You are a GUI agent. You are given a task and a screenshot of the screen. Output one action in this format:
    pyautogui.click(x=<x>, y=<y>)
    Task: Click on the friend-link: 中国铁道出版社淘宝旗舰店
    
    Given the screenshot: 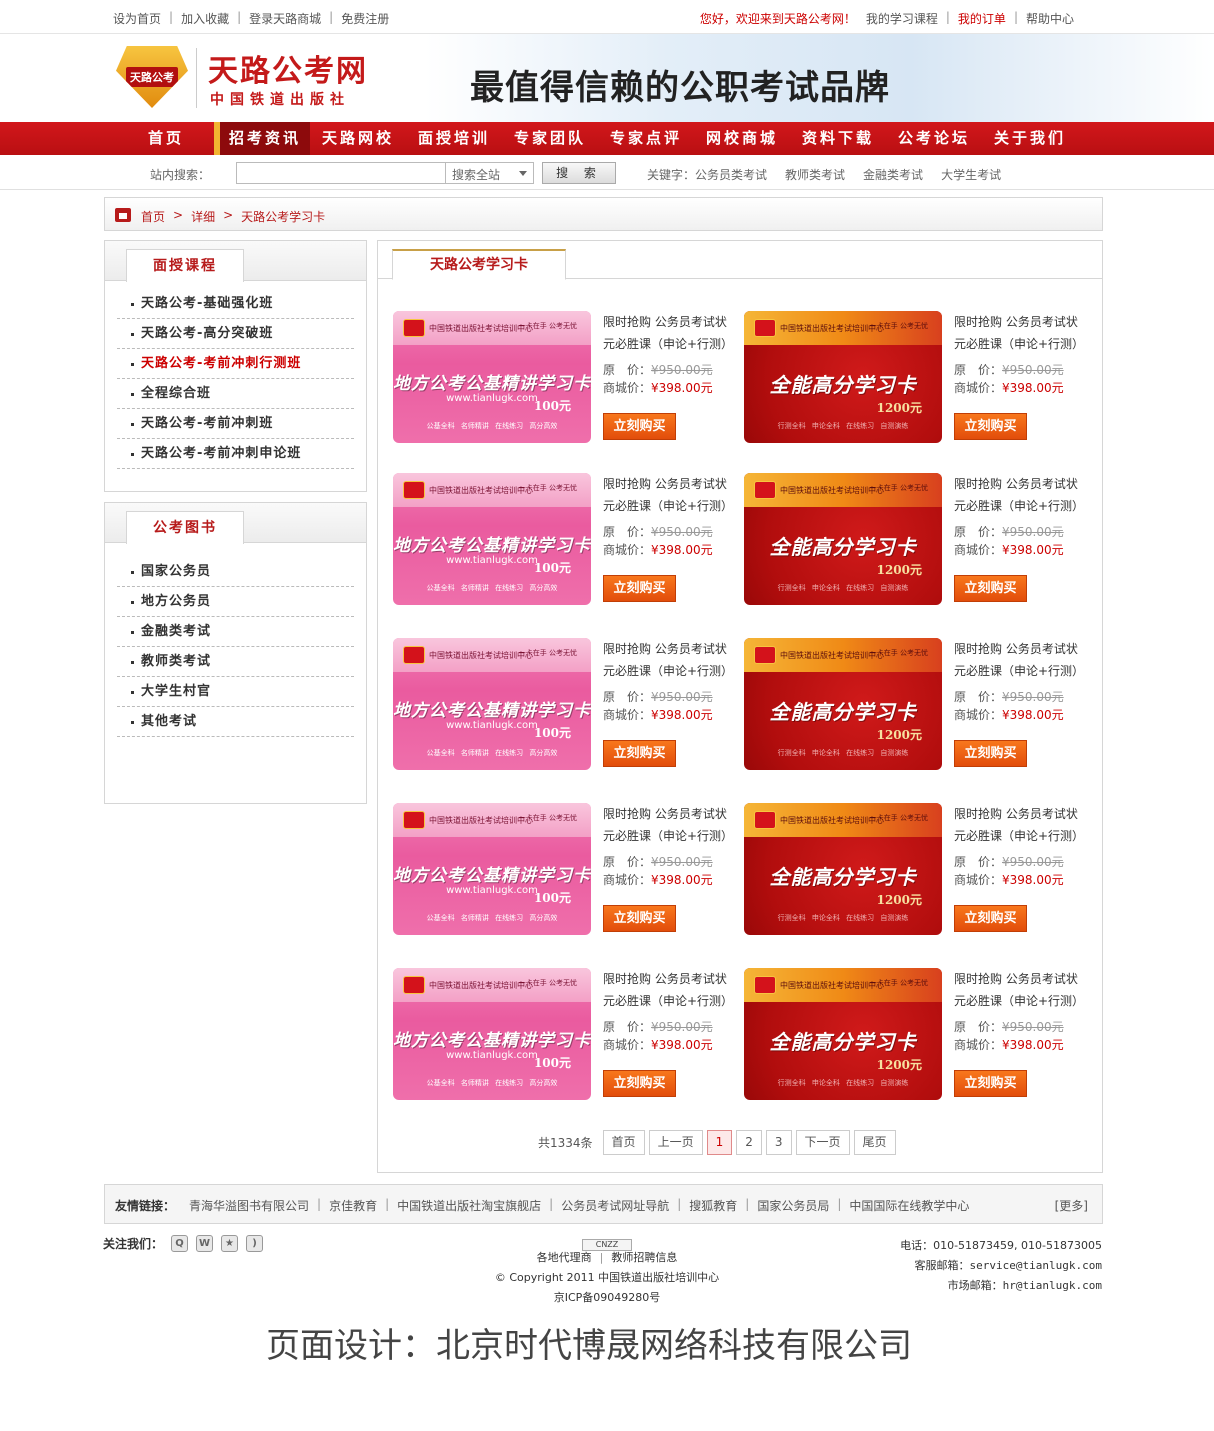 What is the action you would take?
    pyautogui.click(x=469, y=1205)
    